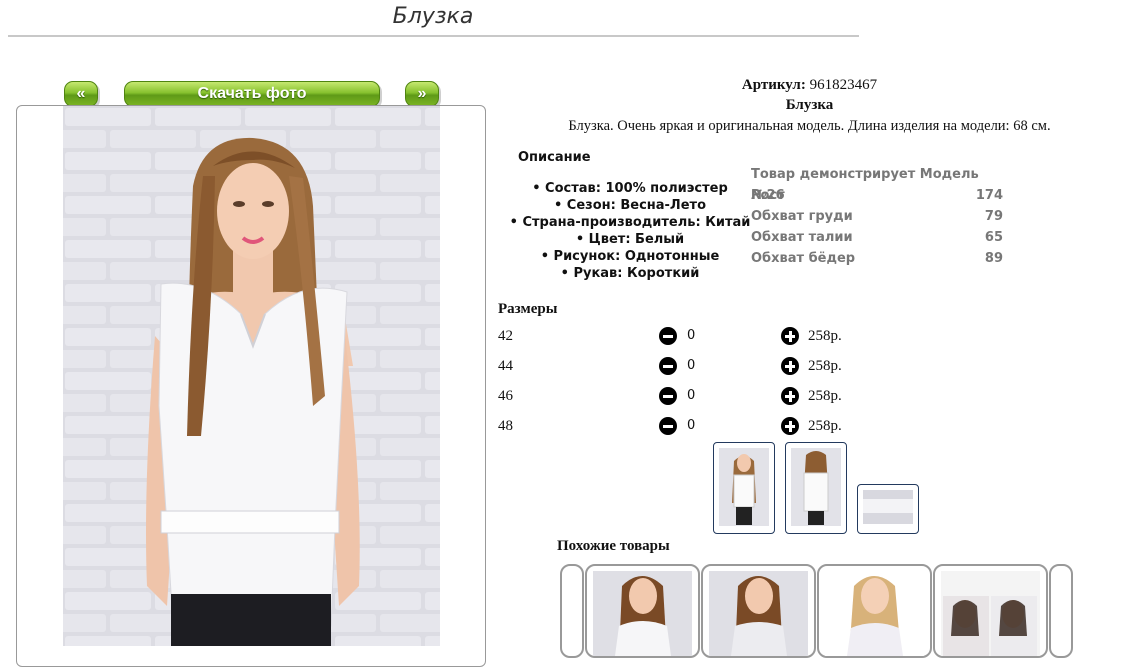 This screenshot has width=1123, height=667. I want to click on article-value: 961823467, so click(843, 85).